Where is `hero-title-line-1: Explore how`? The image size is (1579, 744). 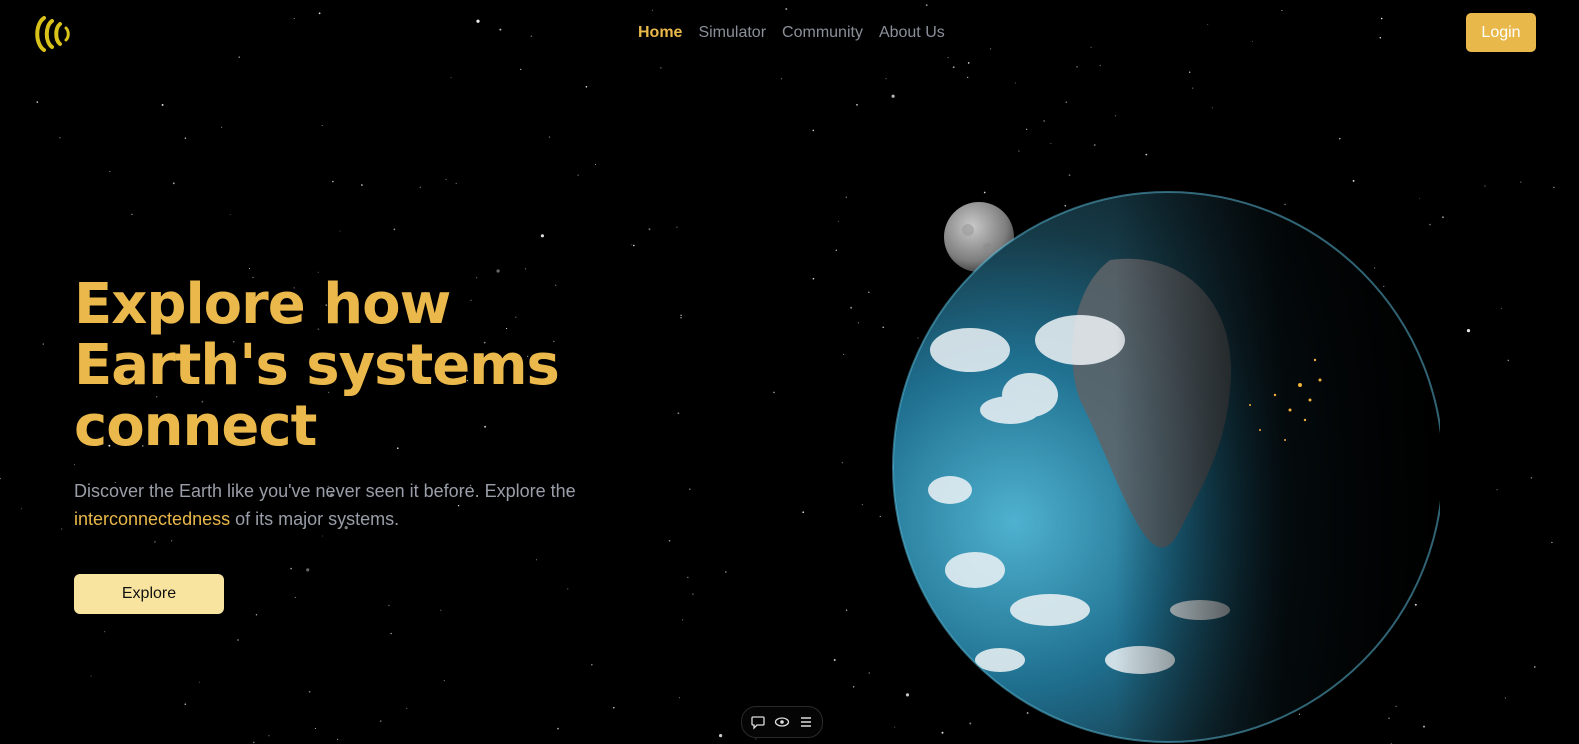
hero-title-line-1: Explore how is located at coordinates (262, 304).